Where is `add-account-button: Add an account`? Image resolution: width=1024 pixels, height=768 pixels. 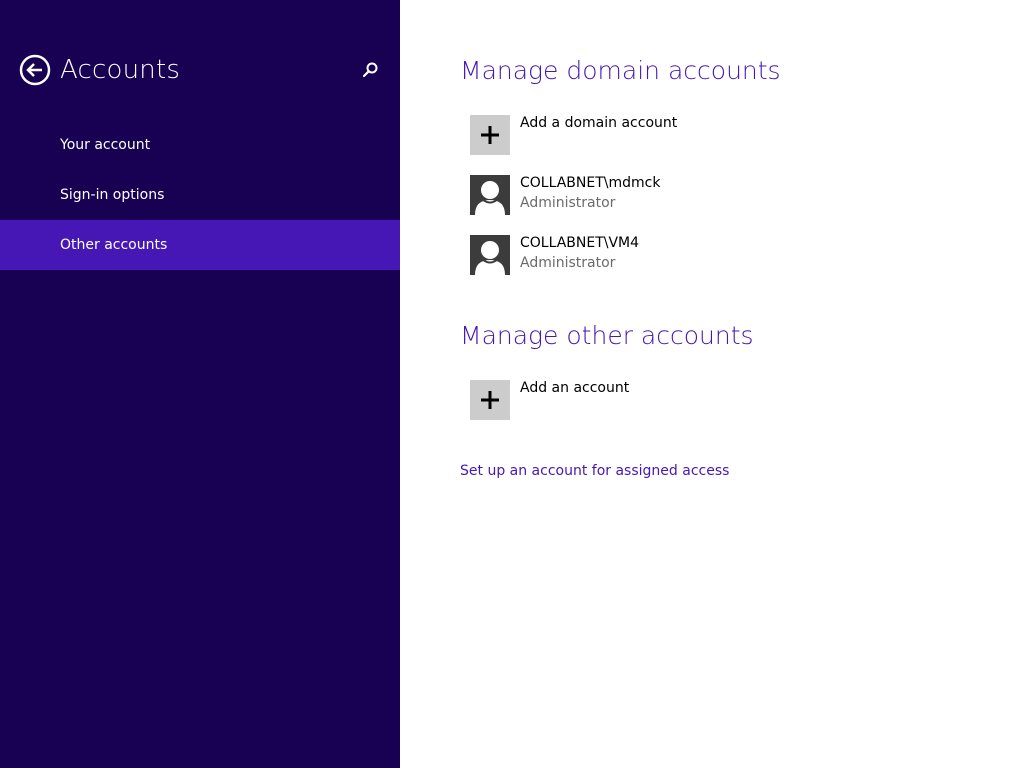 add-account-button: Add an account is located at coordinates (720, 401).